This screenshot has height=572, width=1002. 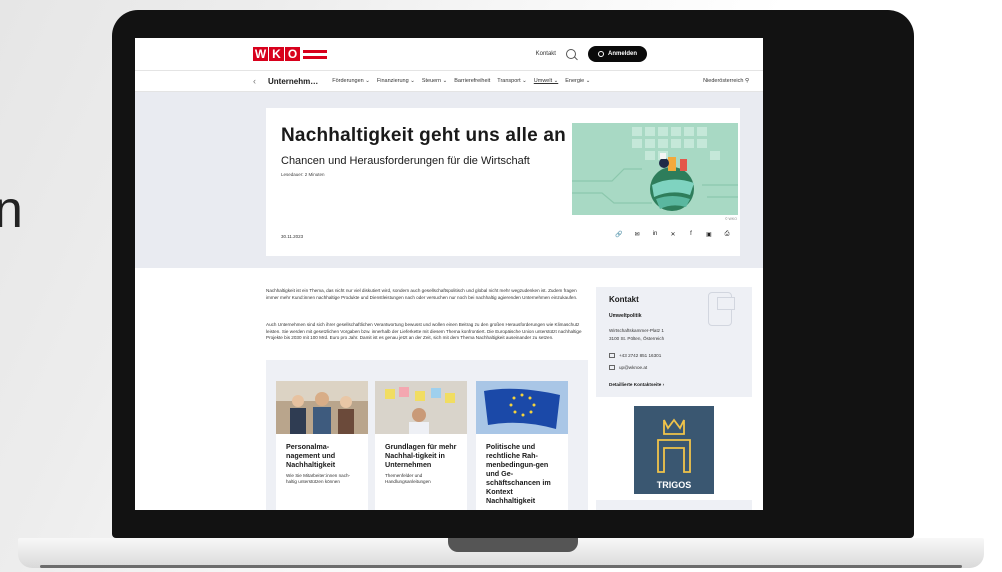 What do you see at coordinates (625, 316) in the screenshot?
I see `kontakt-department: Umweltpolitik` at bounding box center [625, 316].